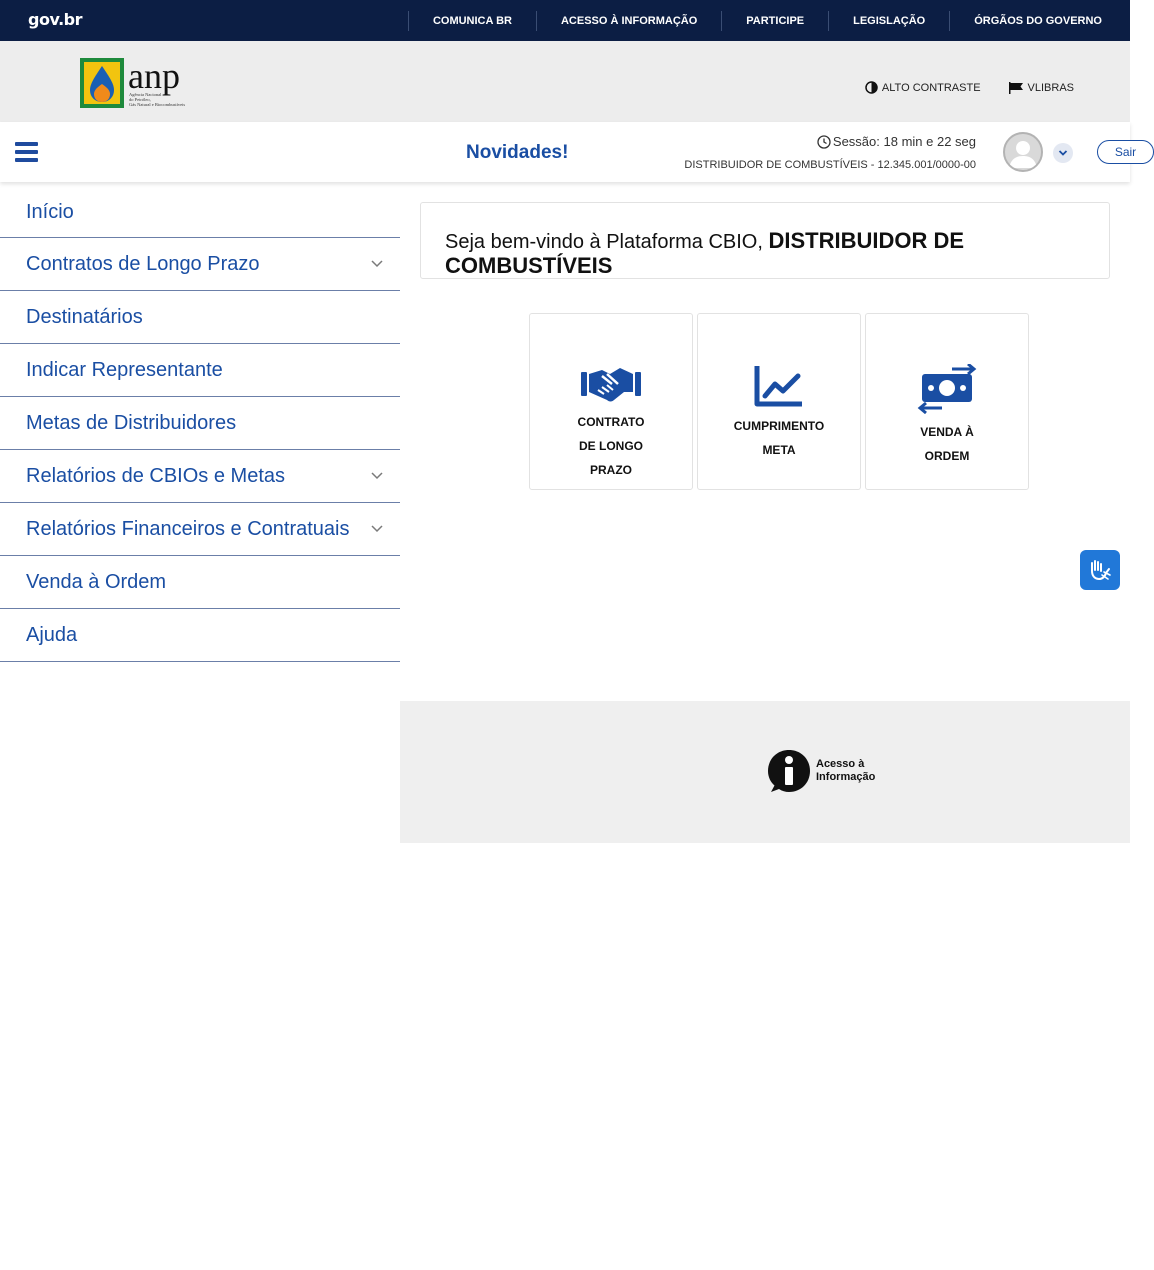  Describe the element at coordinates (611, 385) in the screenshot. I see `handshake-icon` at that location.